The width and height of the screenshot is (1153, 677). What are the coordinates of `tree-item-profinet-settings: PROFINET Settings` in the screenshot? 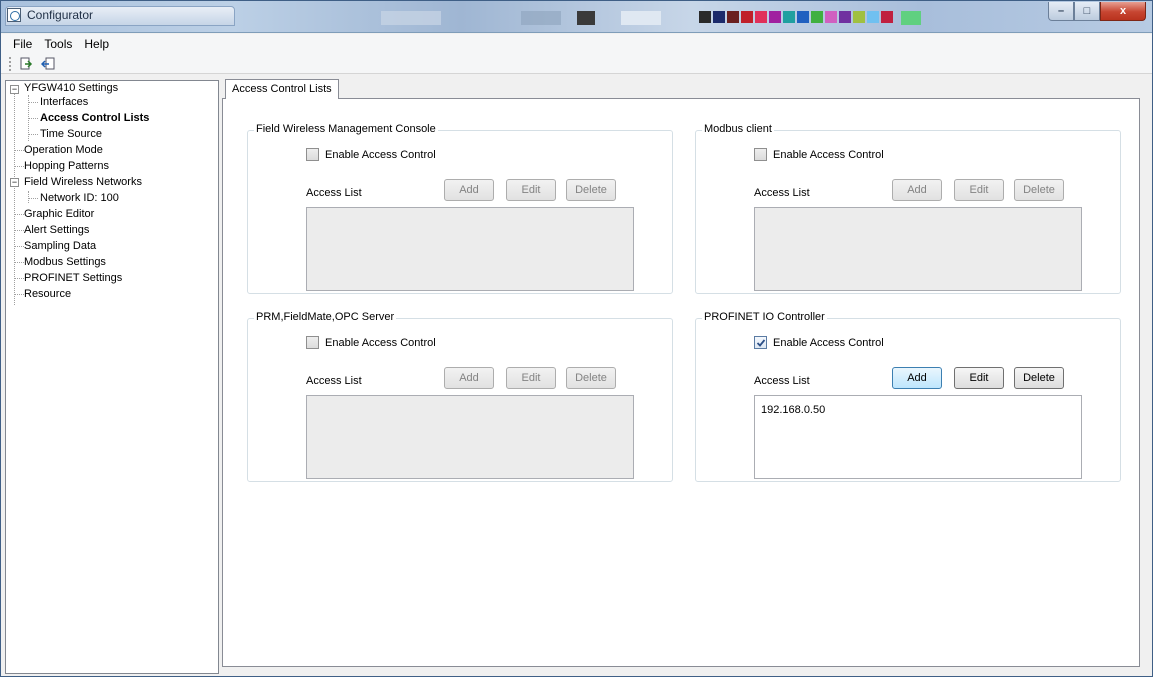 It's located at (73, 278).